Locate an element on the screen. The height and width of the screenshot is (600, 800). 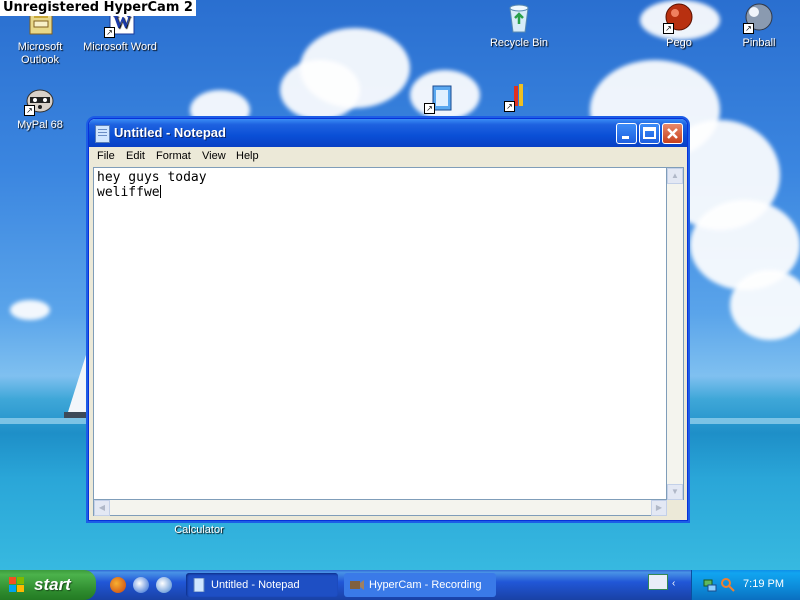
text-line-with-caret: weliffwe is located at coordinates (380, 192).